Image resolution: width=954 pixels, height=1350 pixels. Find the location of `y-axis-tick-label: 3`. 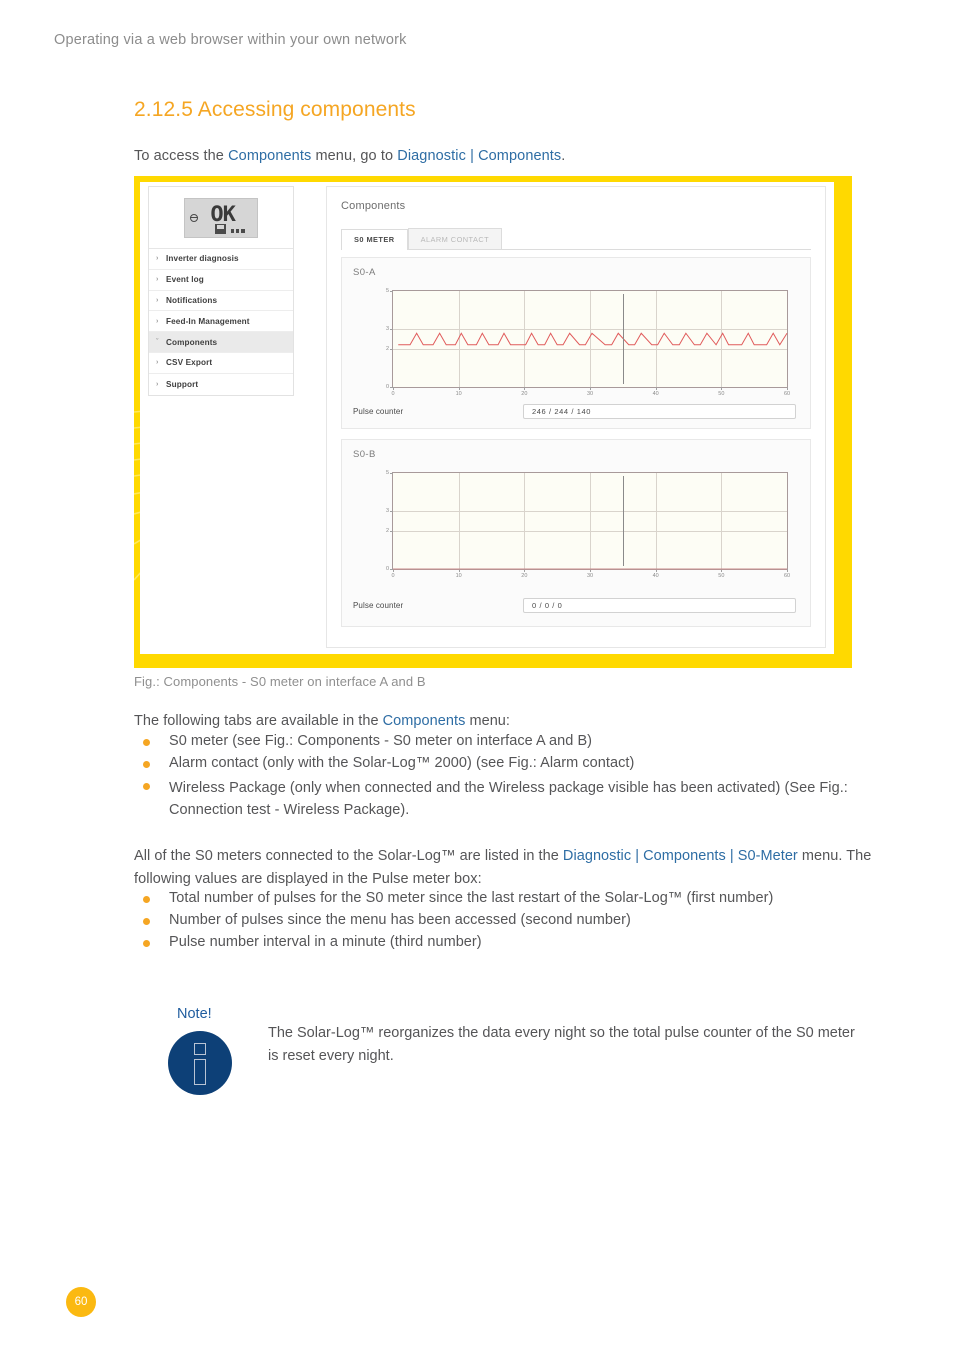

y-axis-tick-label: 3 is located at coordinates (387, 329).